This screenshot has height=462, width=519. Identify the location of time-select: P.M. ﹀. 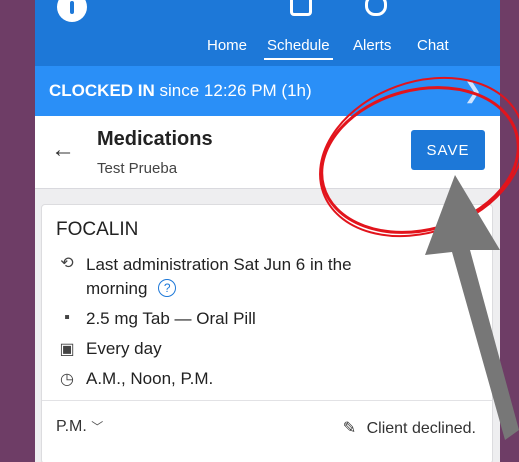
(79, 427).